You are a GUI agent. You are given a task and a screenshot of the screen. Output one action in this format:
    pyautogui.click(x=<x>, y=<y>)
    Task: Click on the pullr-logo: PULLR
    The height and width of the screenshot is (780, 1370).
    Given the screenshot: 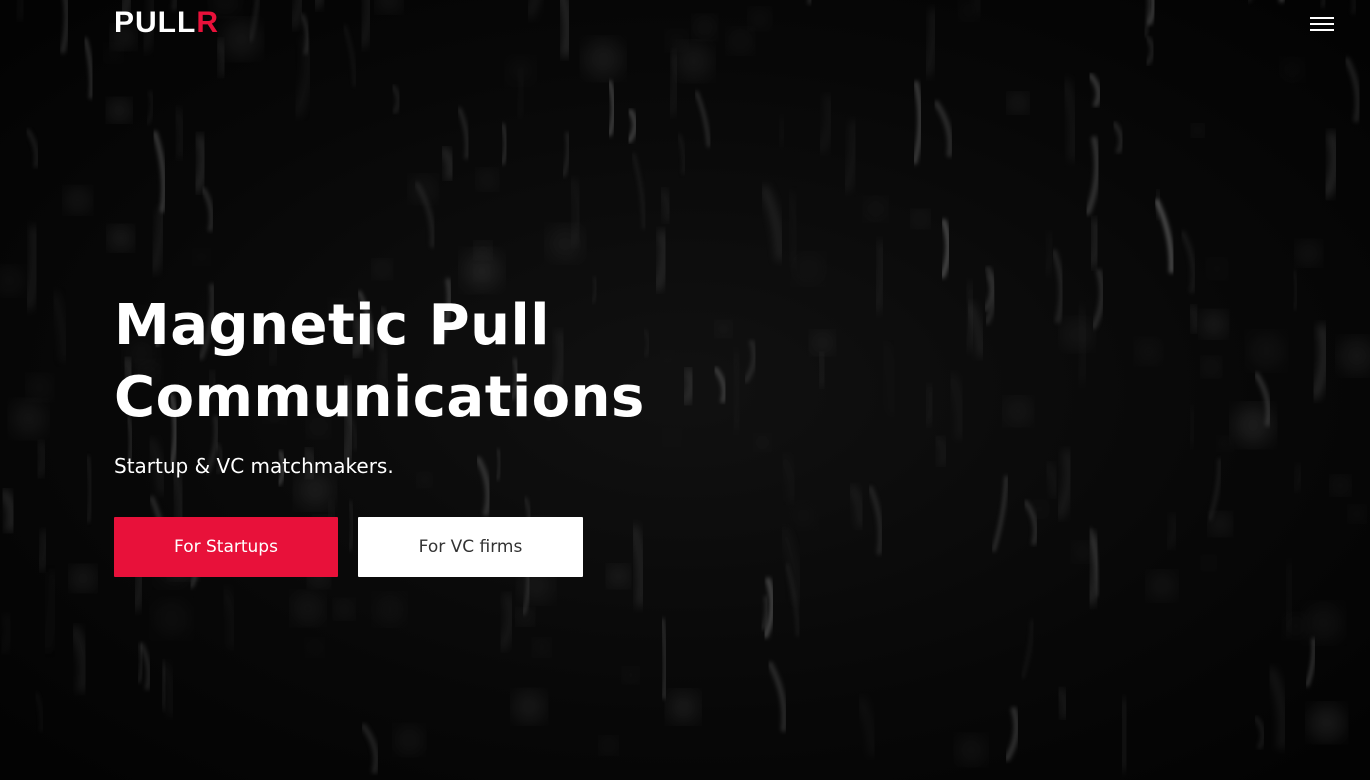 What is the action you would take?
    pyautogui.click(x=166, y=23)
    